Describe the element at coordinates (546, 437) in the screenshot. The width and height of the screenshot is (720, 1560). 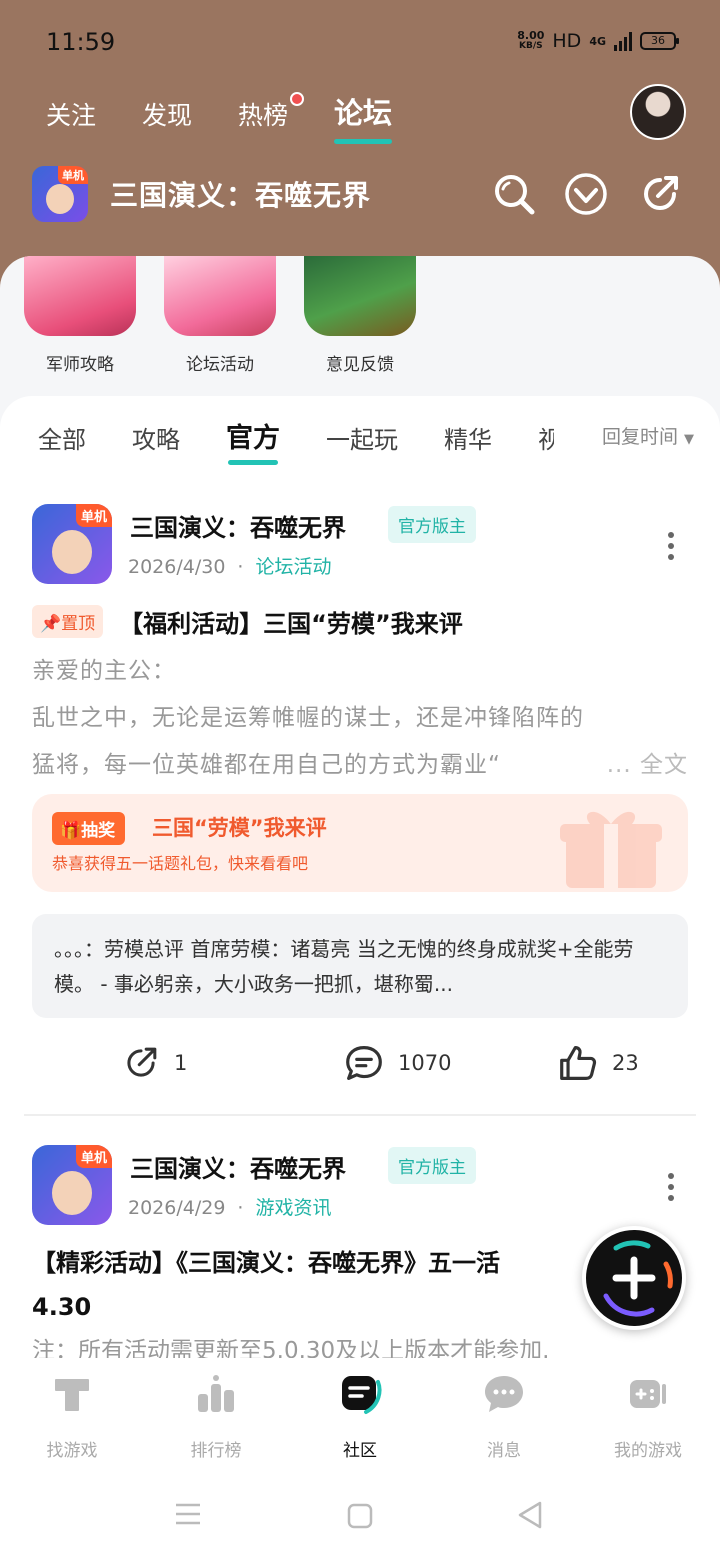
I see `filter-tab-video: 视` at that location.